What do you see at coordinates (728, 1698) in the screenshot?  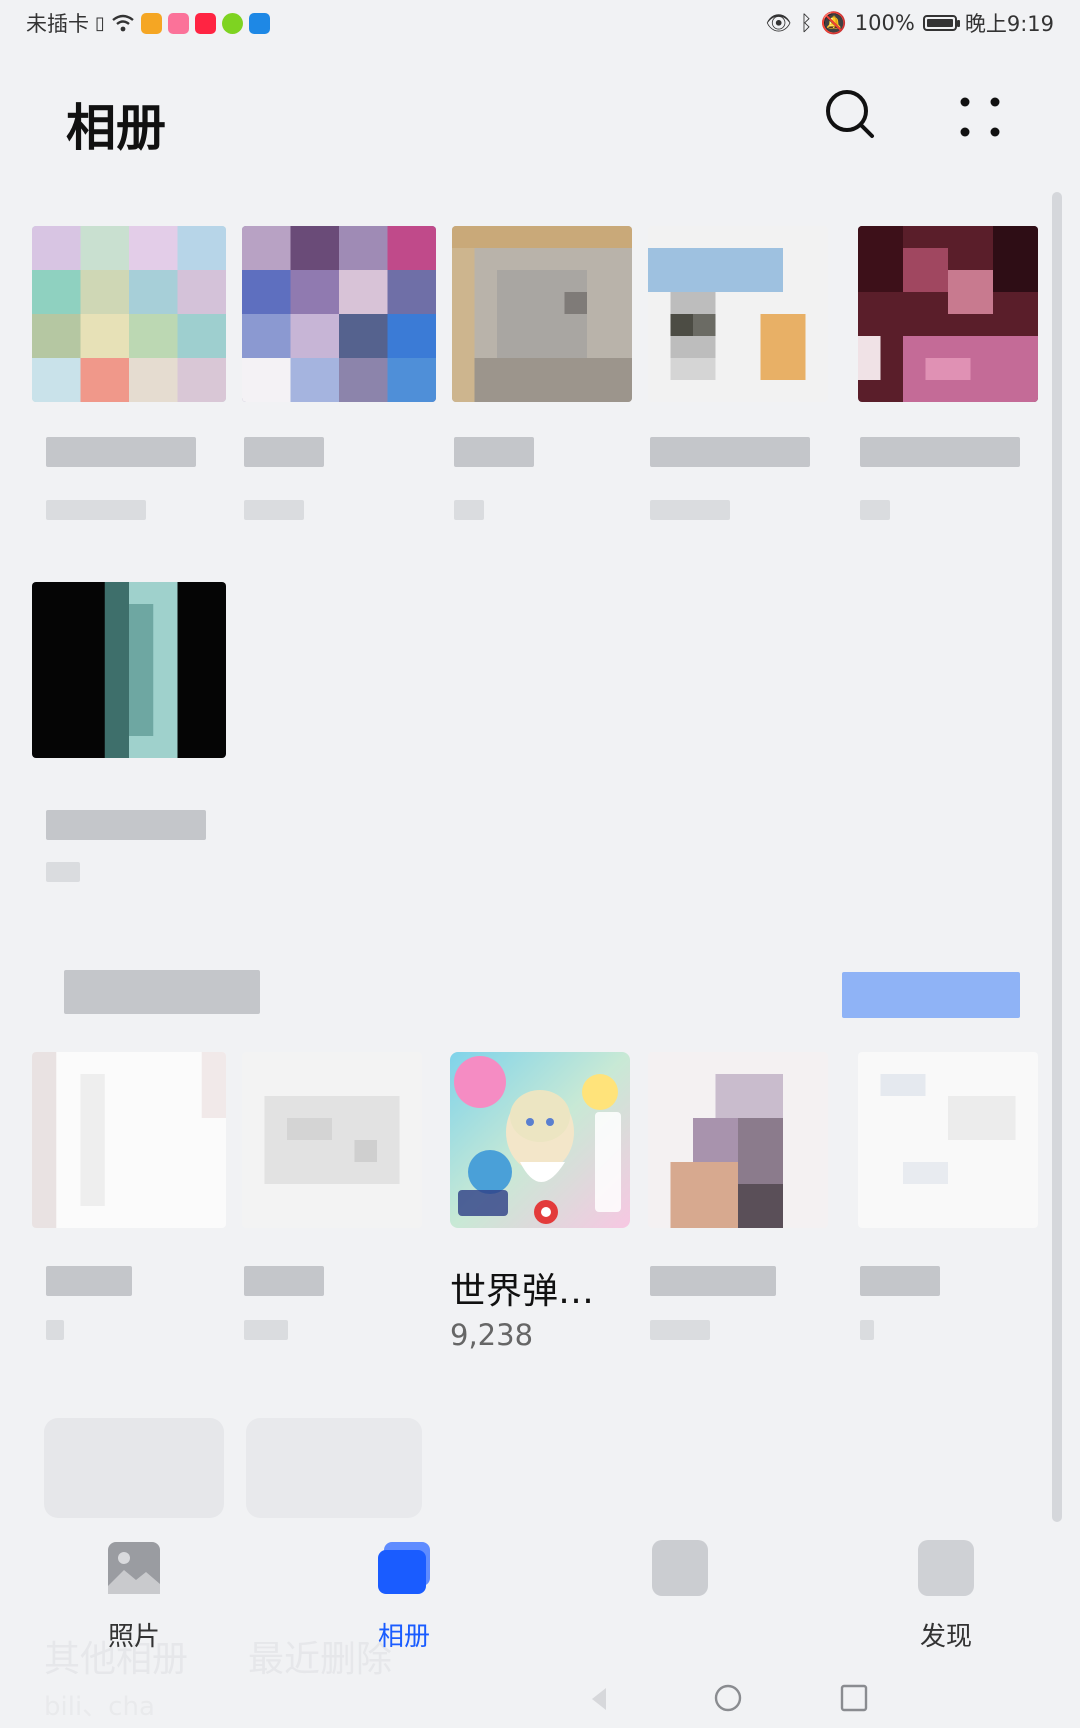 I see `home-icon` at bounding box center [728, 1698].